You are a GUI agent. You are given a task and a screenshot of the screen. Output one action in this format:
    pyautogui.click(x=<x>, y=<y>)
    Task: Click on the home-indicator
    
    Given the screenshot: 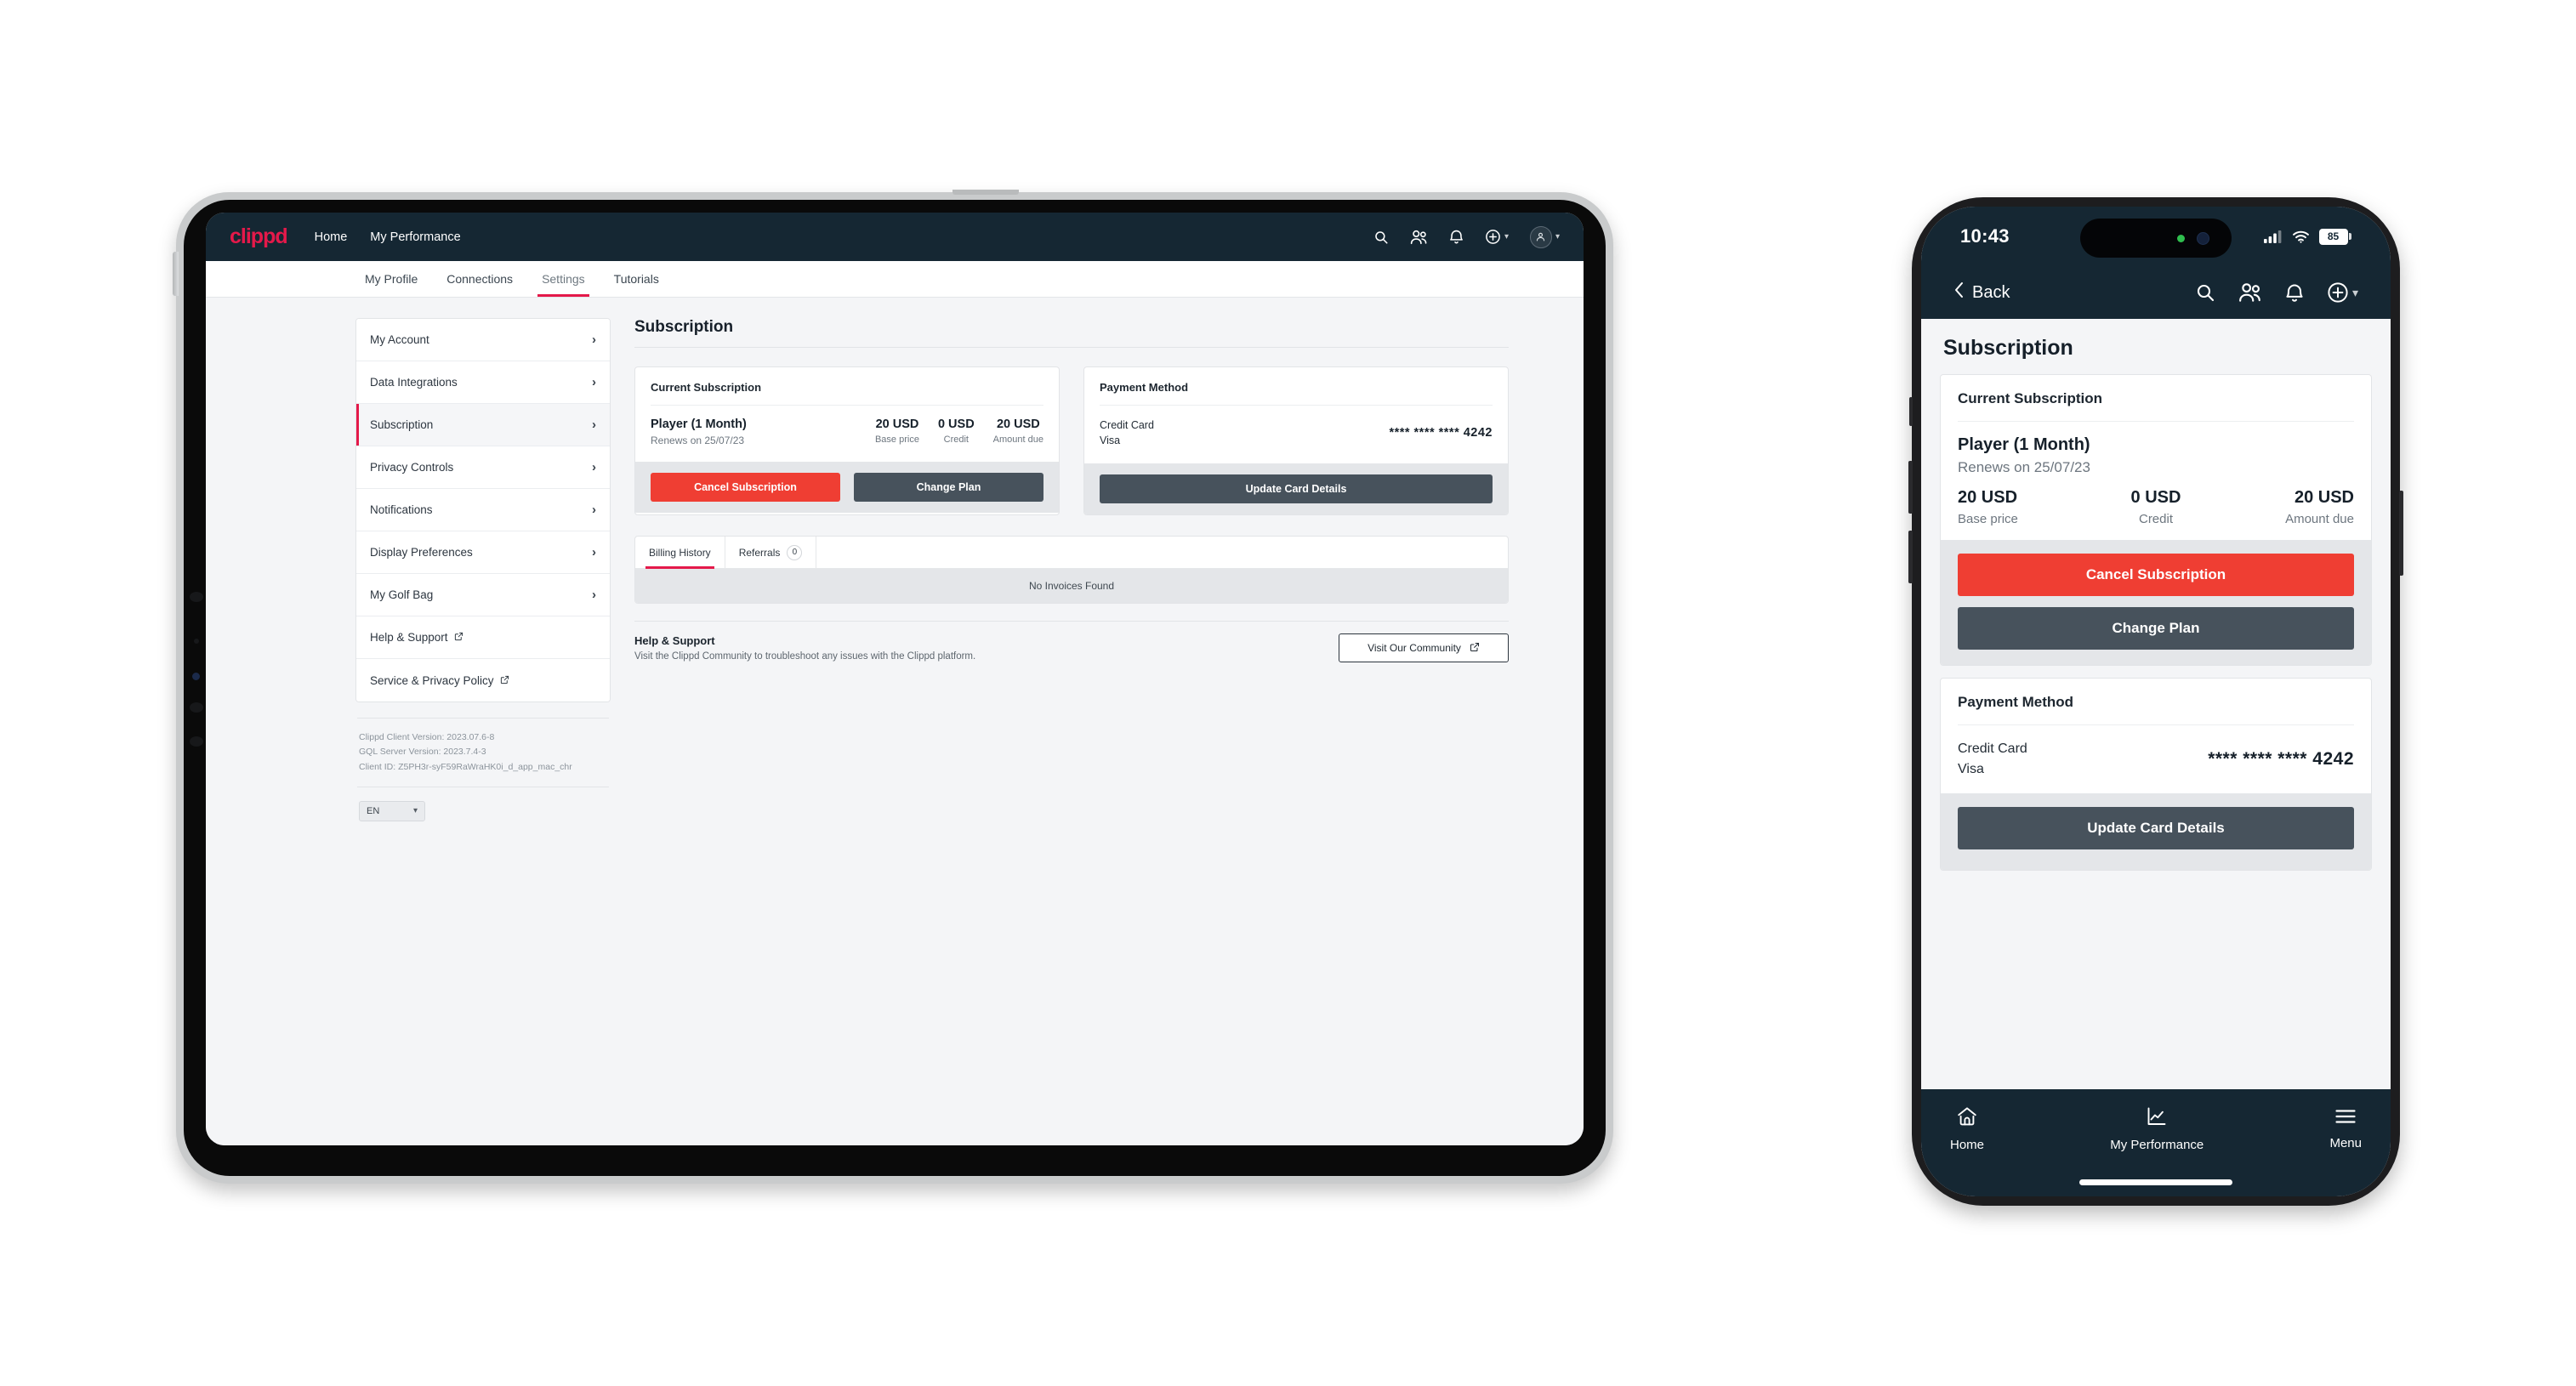 What is the action you would take?
    pyautogui.click(x=2155, y=1182)
    